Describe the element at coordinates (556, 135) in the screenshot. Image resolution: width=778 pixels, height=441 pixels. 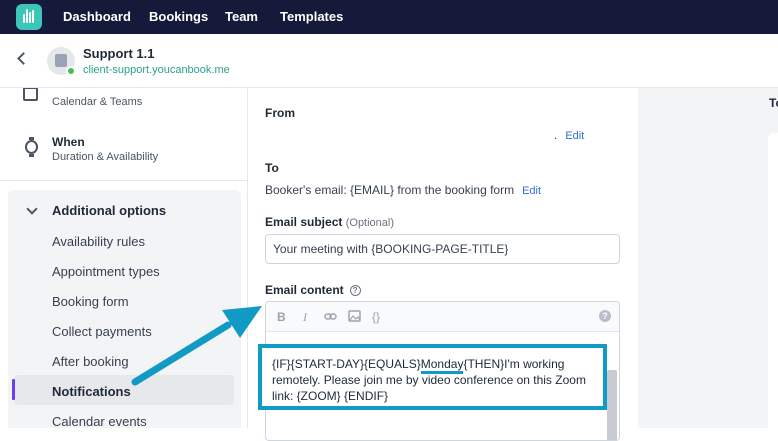
I see `from-value: .` at that location.